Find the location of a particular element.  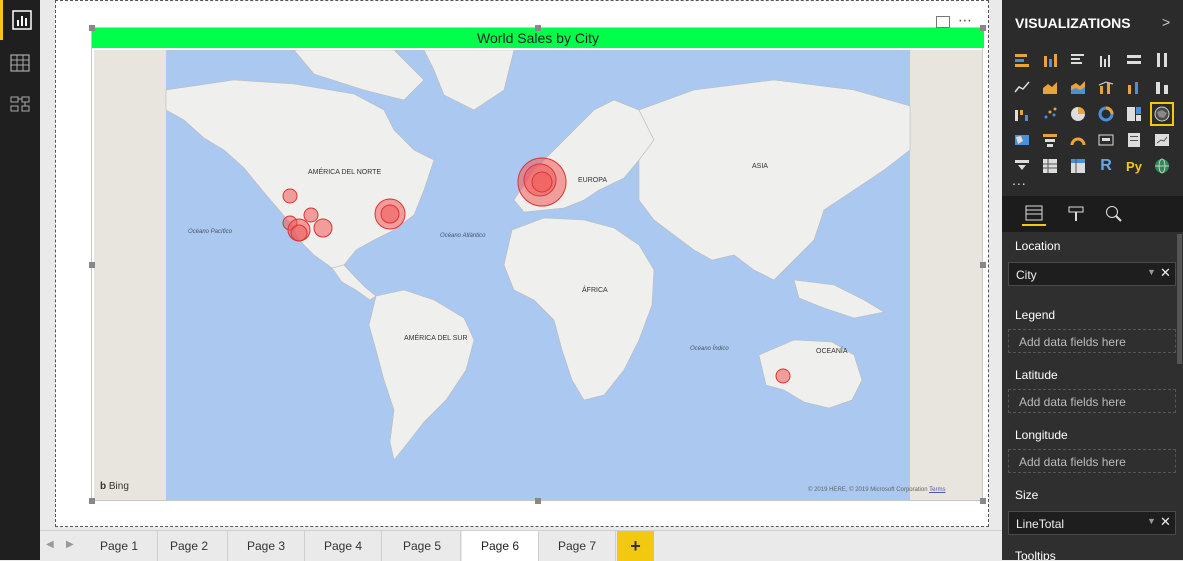

funnel-icon is located at coordinates (1050, 140).